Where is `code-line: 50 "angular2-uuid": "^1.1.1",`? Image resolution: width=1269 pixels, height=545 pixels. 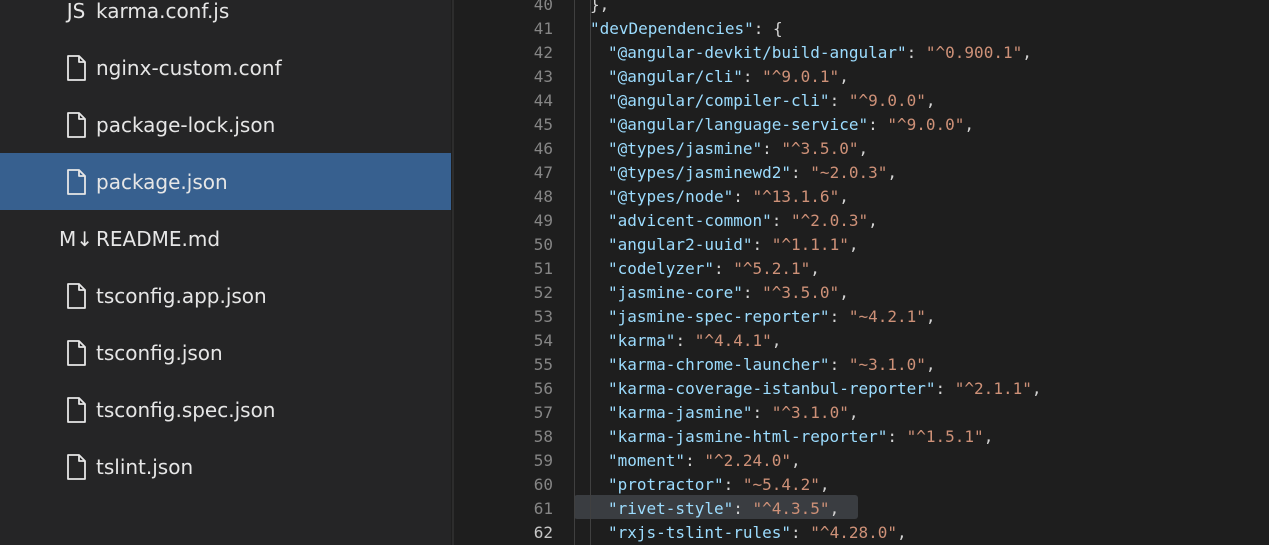
code-line: 50 "angular2-uuid": "^1.1.1", is located at coordinates (886, 245).